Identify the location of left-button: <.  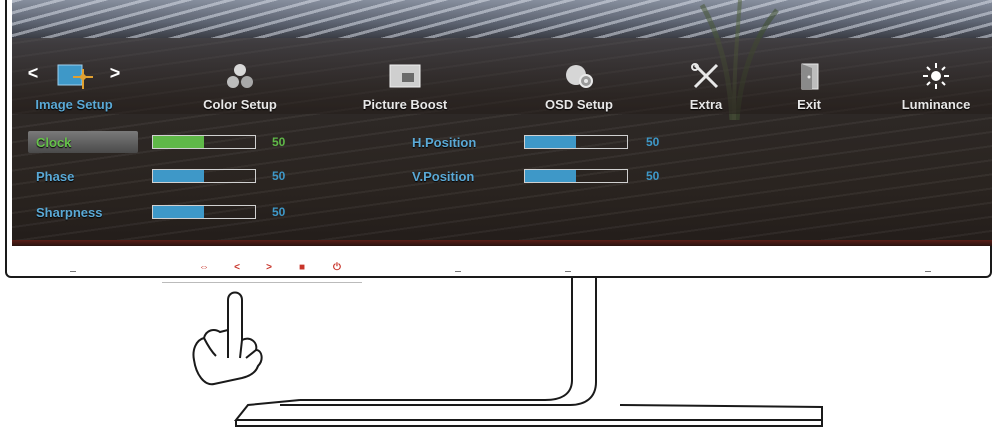
(237, 268).